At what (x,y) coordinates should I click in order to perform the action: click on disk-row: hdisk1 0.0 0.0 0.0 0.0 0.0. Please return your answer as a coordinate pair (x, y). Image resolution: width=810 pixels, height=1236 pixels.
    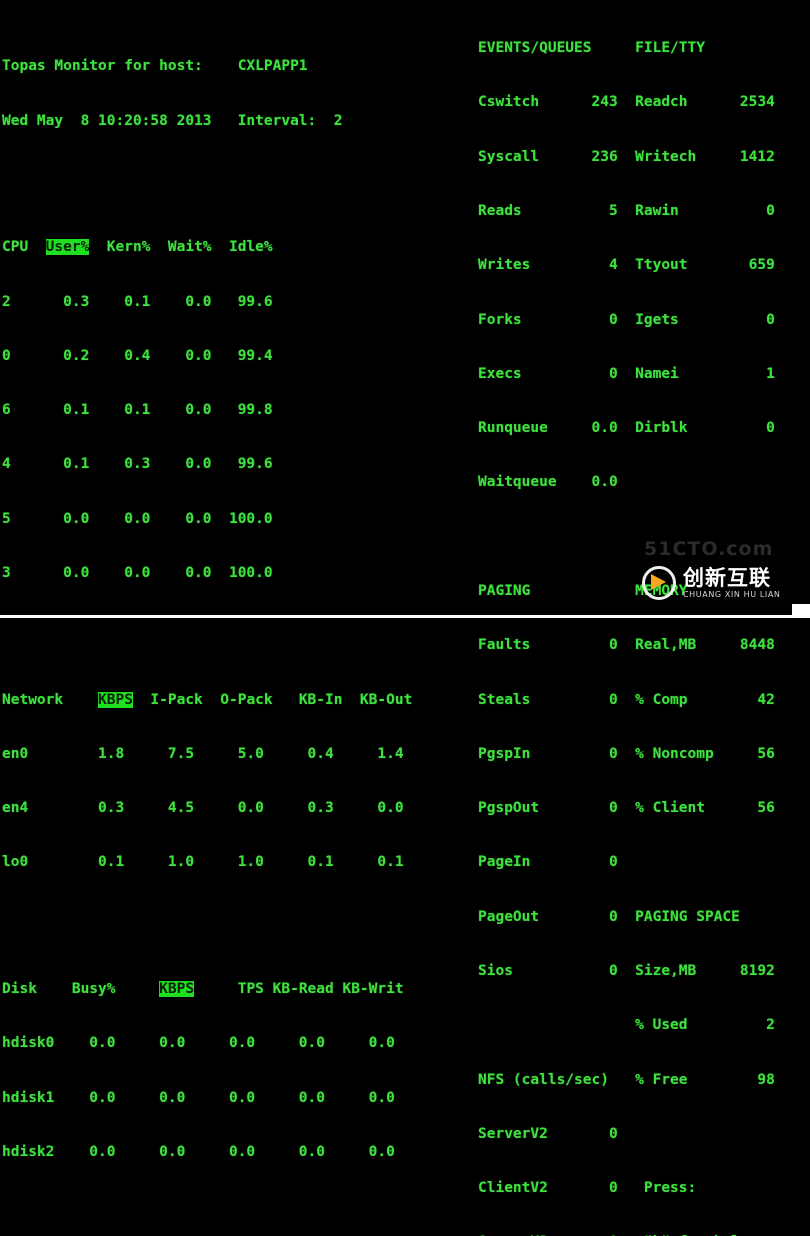
    Looking at the image, I should click on (198, 1097).